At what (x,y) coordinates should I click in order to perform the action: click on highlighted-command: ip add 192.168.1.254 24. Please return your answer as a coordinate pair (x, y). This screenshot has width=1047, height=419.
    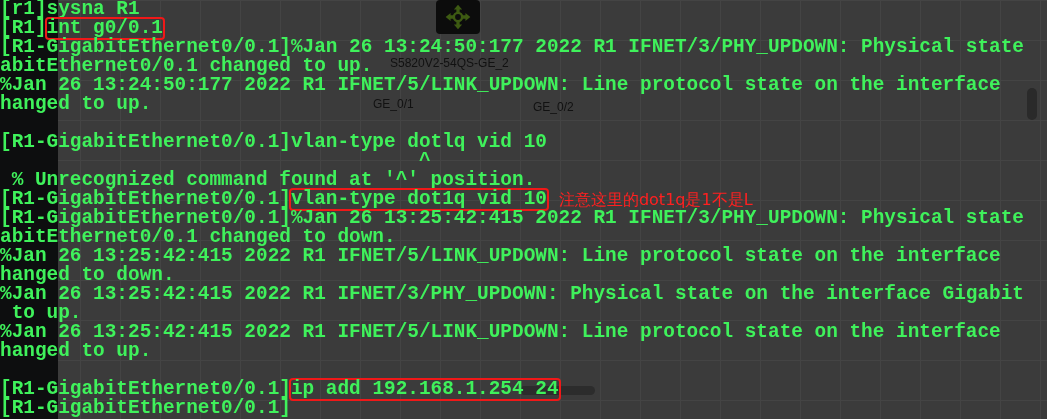
    Looking at the image, I should click on (424, 389).